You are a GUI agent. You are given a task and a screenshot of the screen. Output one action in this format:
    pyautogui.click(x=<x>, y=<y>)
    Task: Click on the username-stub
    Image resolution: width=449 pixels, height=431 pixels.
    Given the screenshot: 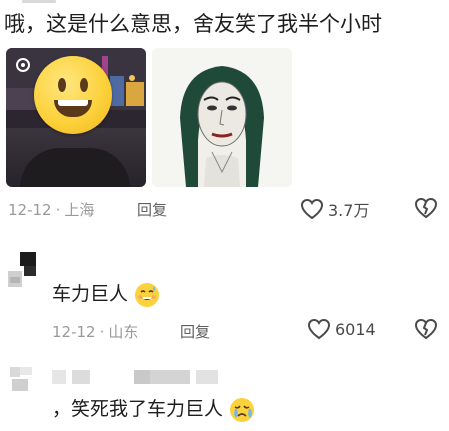 What is the action you would take?
    pyautogui.click(x=39, y=1)
    